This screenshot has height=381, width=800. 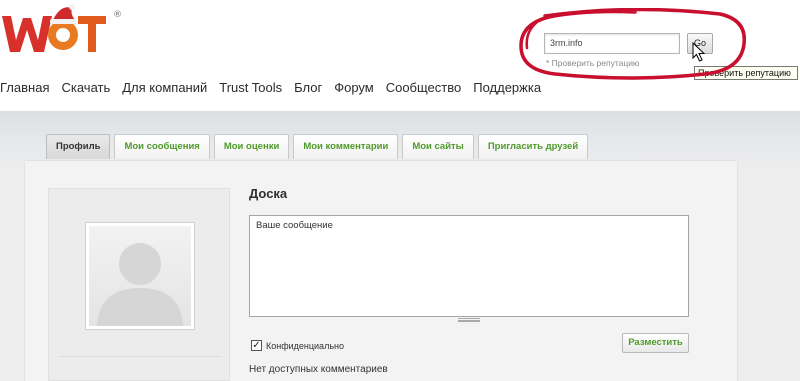 What do you see at coordinates (24, 88) in the screenshot?
I see `nav-item-home: Главная` at bounding box center [24, 88].